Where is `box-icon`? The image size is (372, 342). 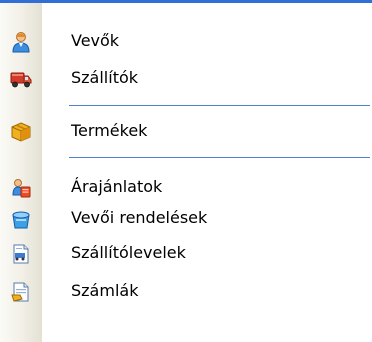
box-icon is located at coordinates (21, 132).